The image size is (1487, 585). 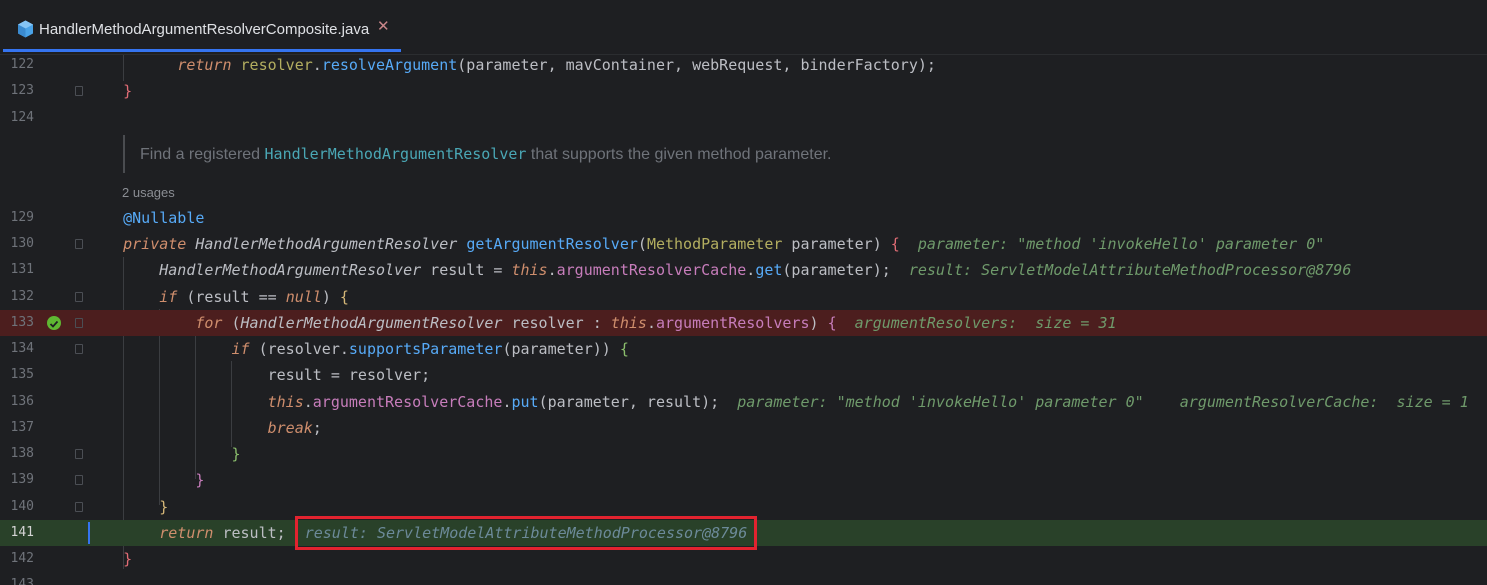 What do you see at coordinates (743, 480) in the screenshot?
I see `code-line-139: 139 }` at bounding box center [743, 480].